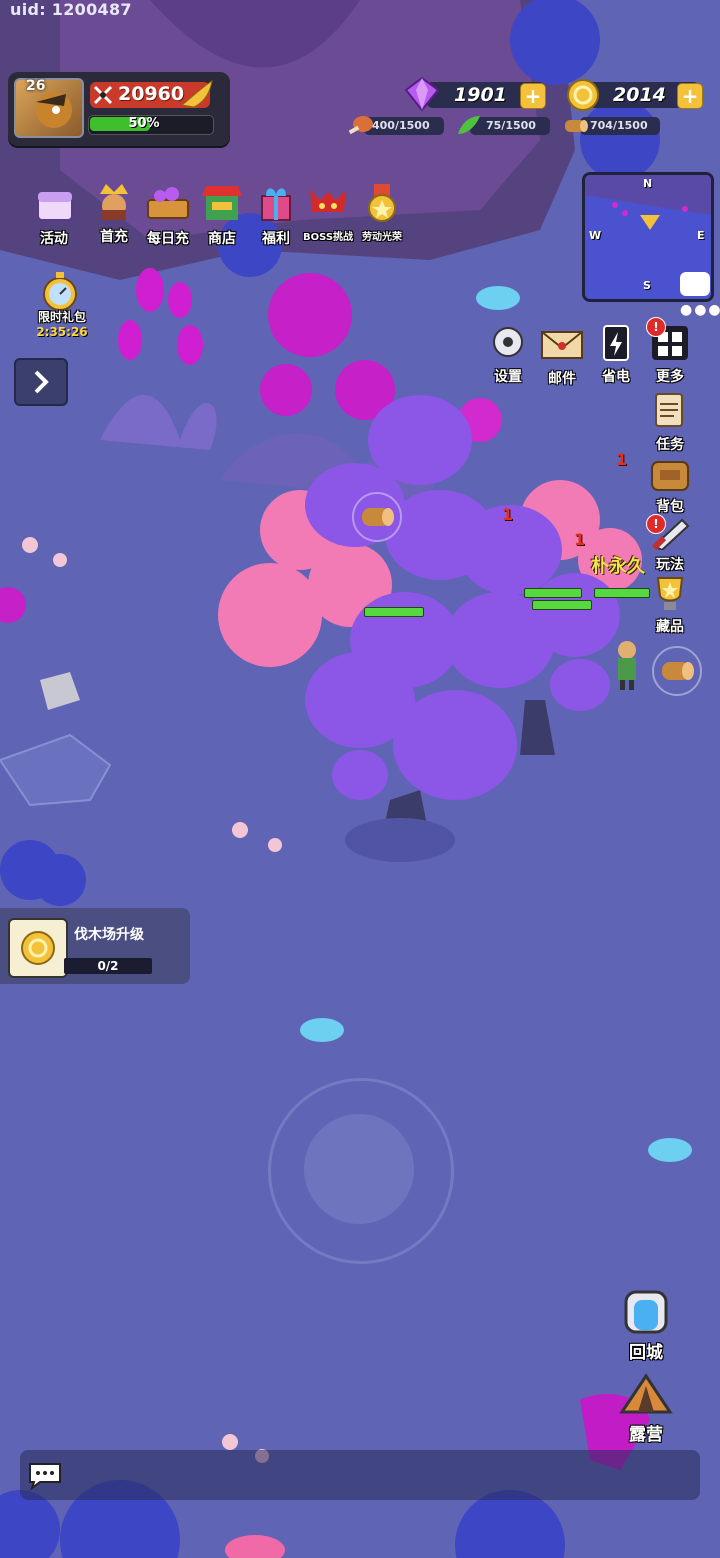 Image resolution: width=720 pixels, height=1558 pixels. Describe the element at coordinates (646, 1393) in the screenshot. I see `tent-icon` at that location.